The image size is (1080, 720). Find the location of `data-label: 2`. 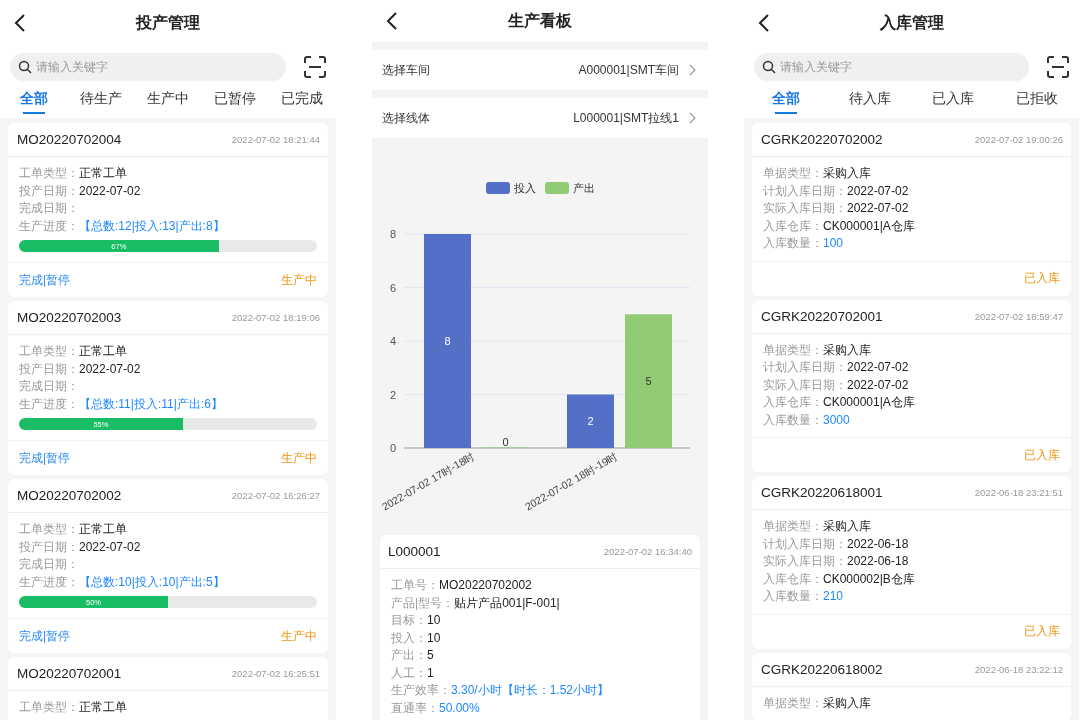

data-label: 2 is located at coordinates (590, 421).